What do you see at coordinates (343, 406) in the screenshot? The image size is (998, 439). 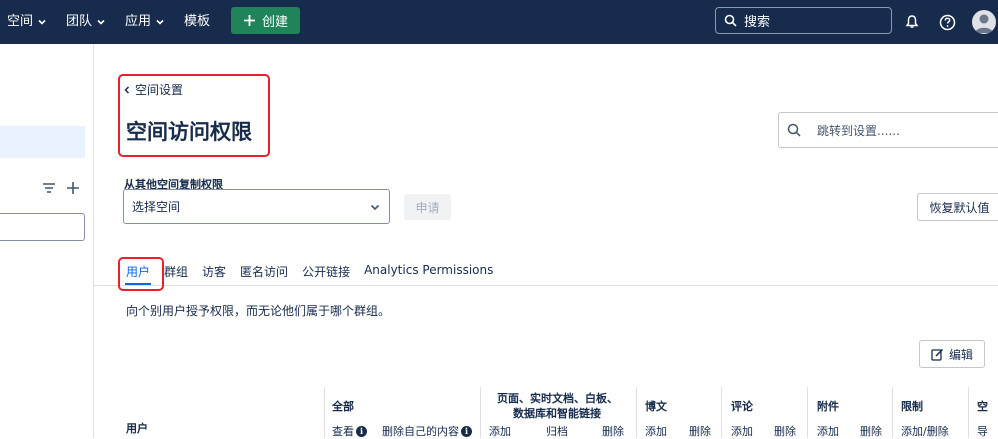 I see `column-all-title: 全部` at bounding box center [343, 406].